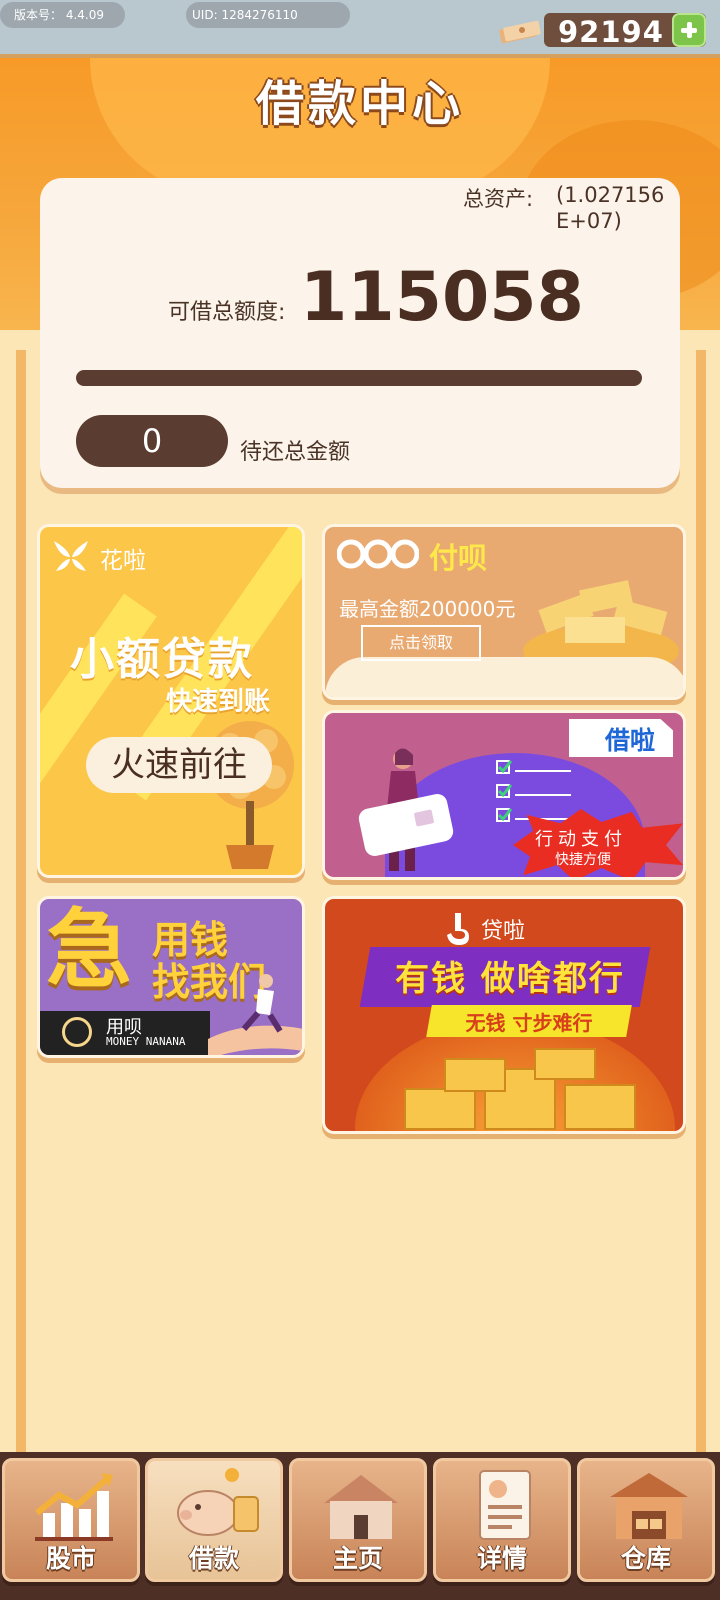 Image resolution: width=720 pixels, height=1600 pixels. Describe the element at coordinates (520, 1089) in the screenshot. I see `money-stack-icon` at that location.